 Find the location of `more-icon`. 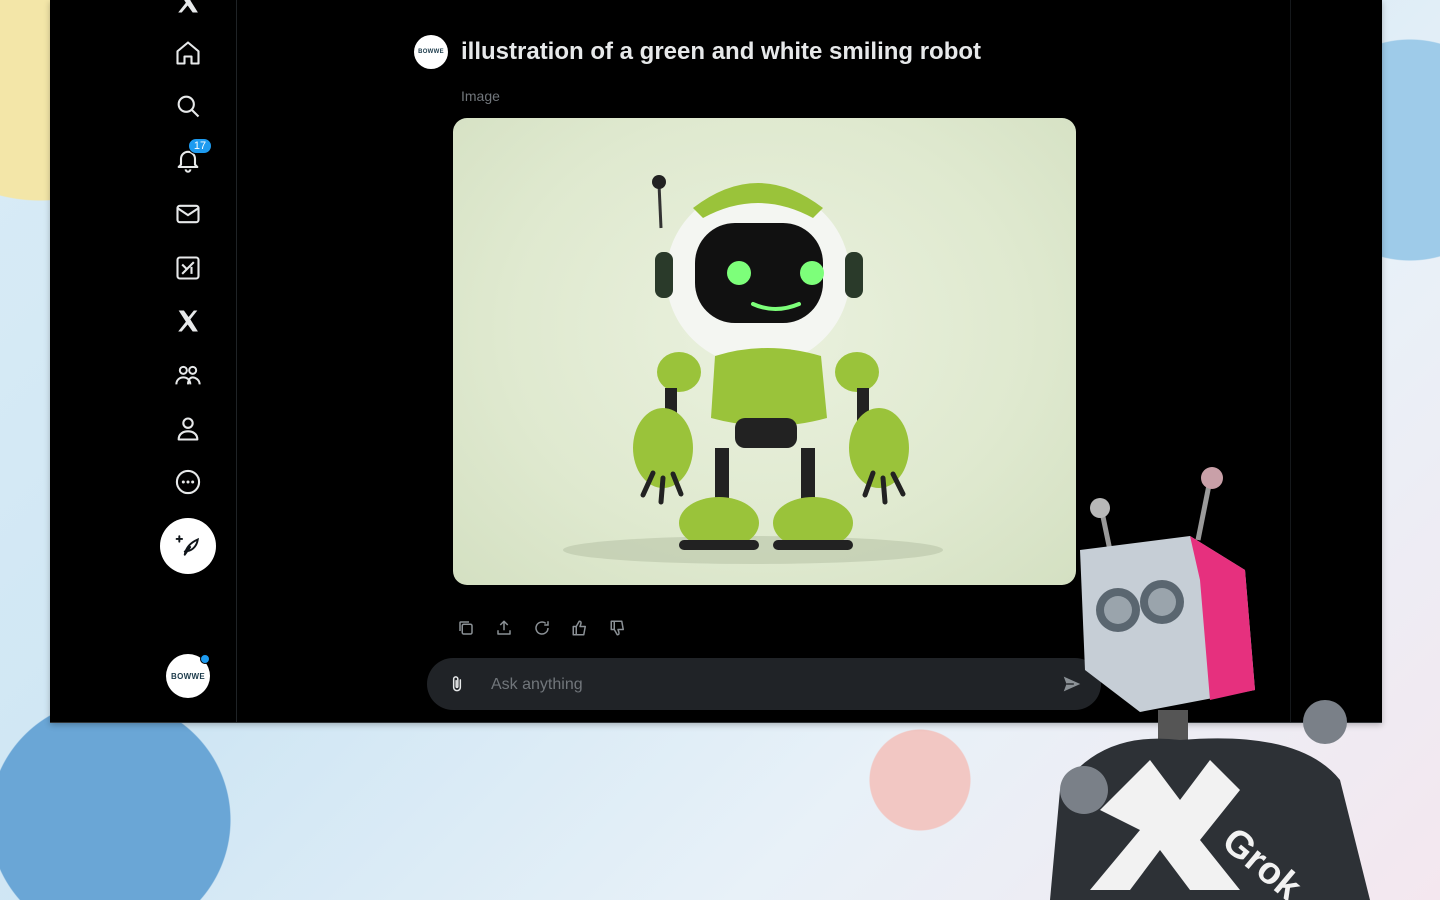

more-icon is located at coordinates (188, 482).